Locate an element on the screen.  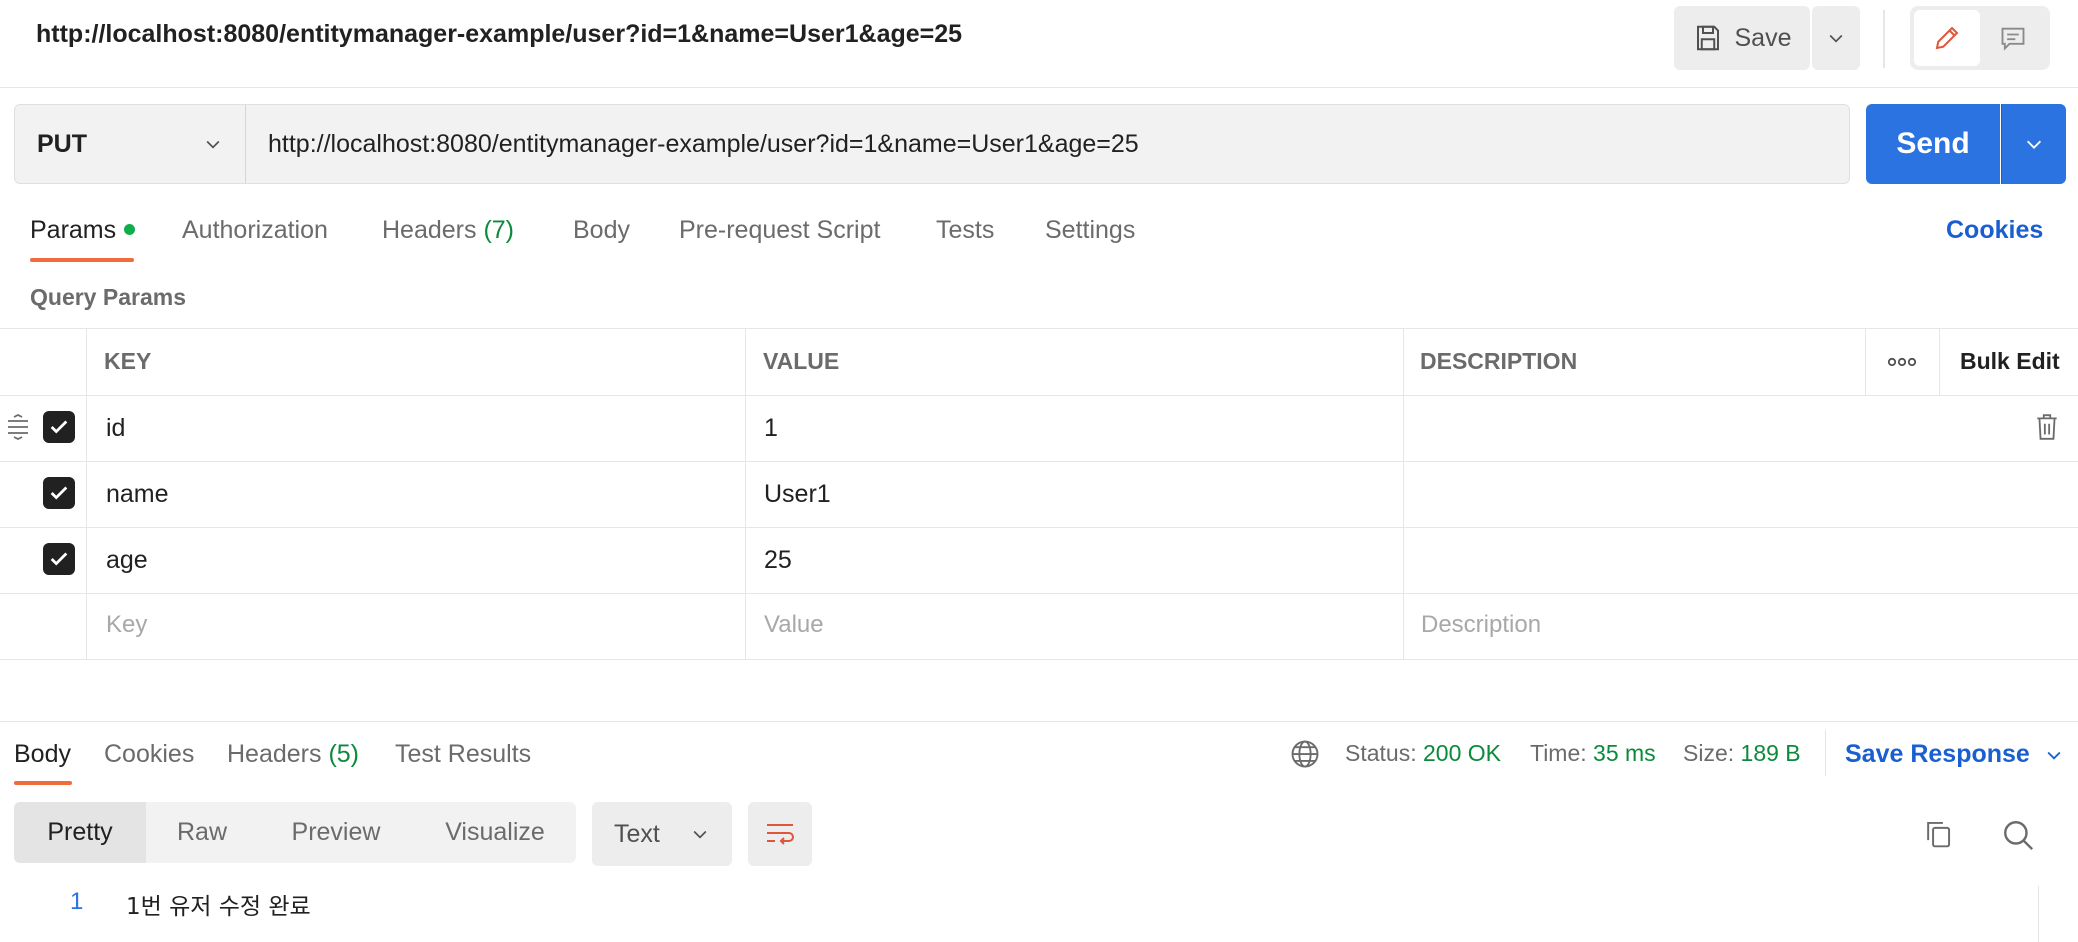
view-mode-preview: Preview is located at coordinates (336, 832).